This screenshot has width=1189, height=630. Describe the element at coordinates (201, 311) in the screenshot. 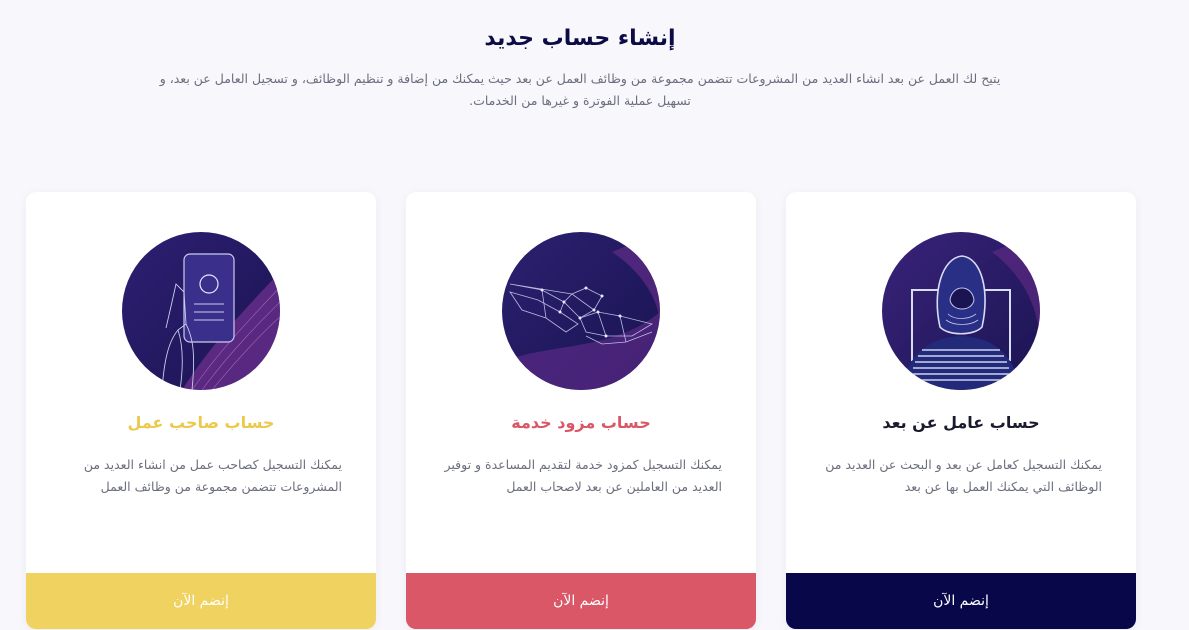

I see `mobile-hand-icon` at that location.